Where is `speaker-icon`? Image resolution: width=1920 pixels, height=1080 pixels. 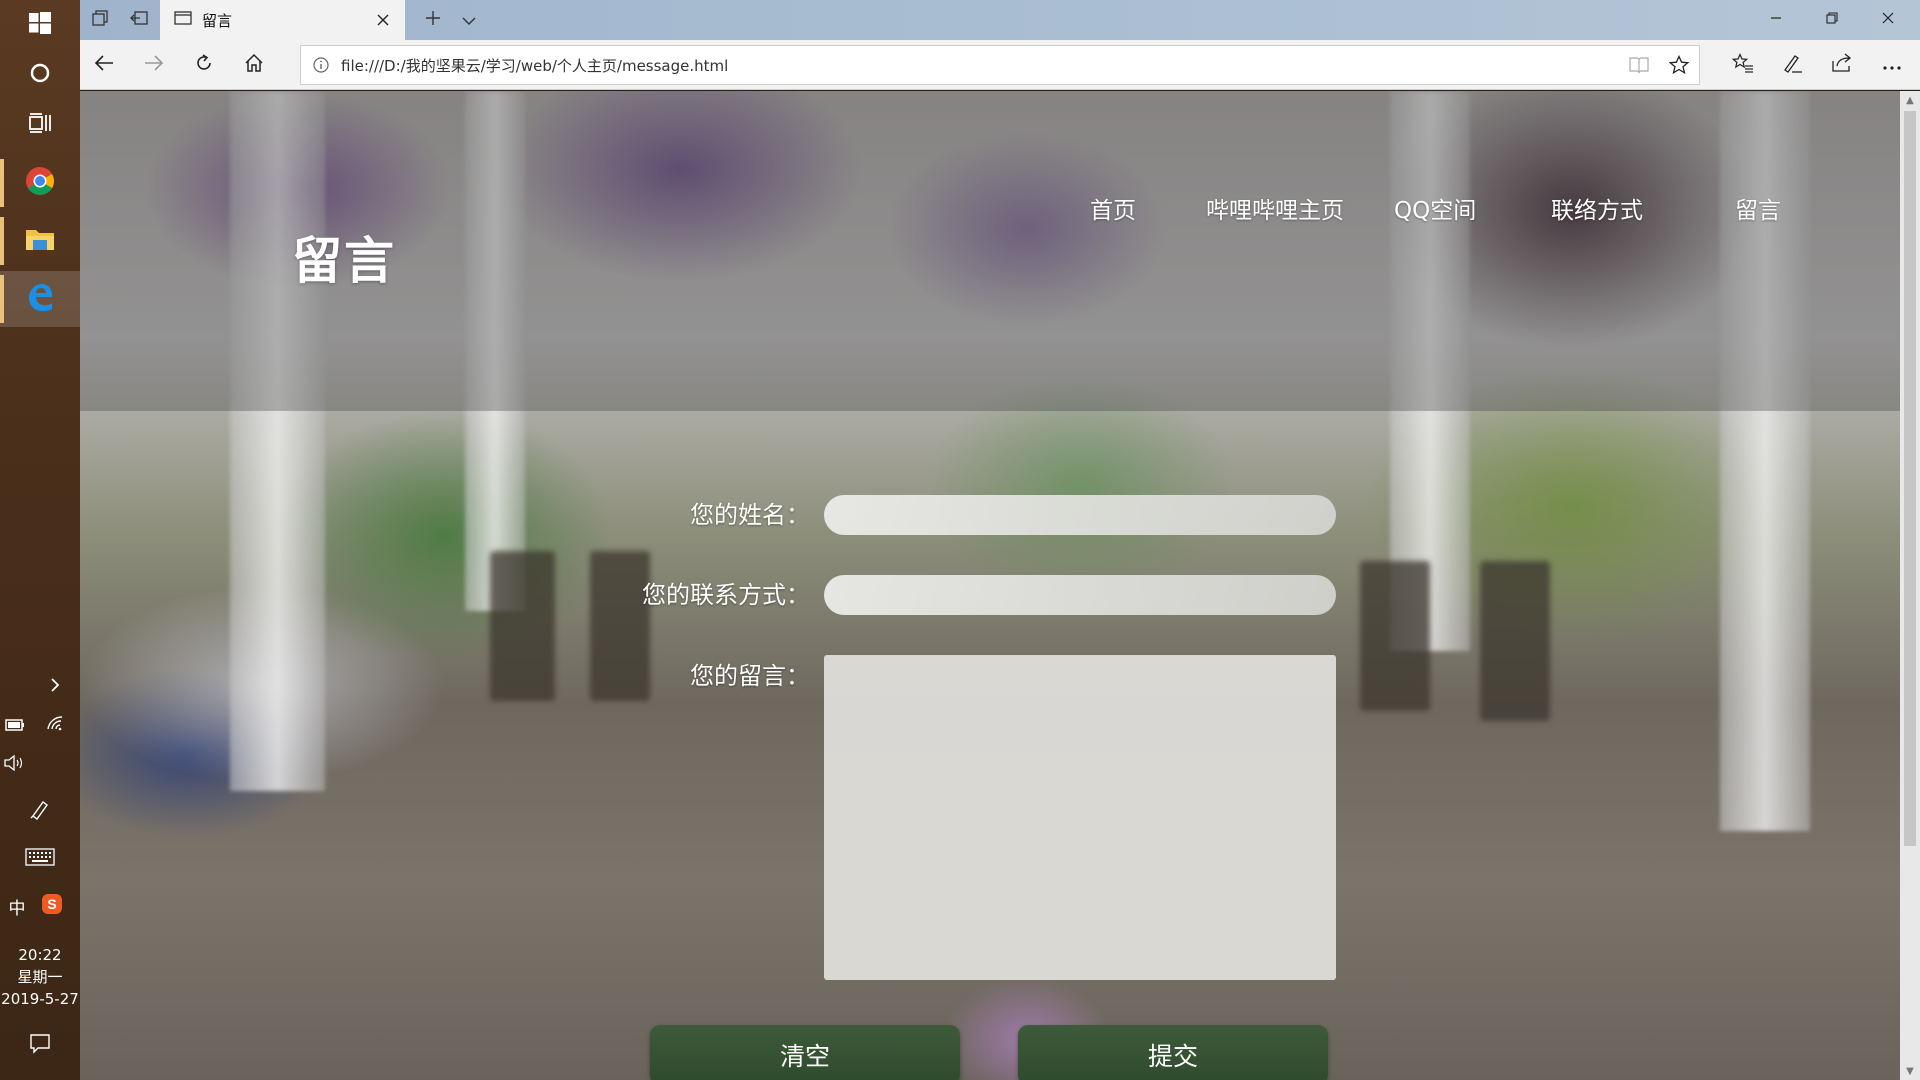
speaker-icon is located at coordinates (15, 764).